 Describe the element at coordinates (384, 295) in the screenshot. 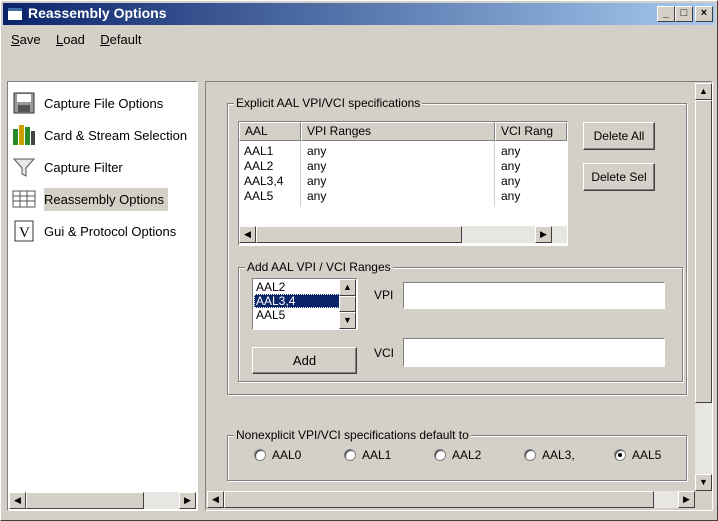

I see `vpi-label: VPI` at that location.